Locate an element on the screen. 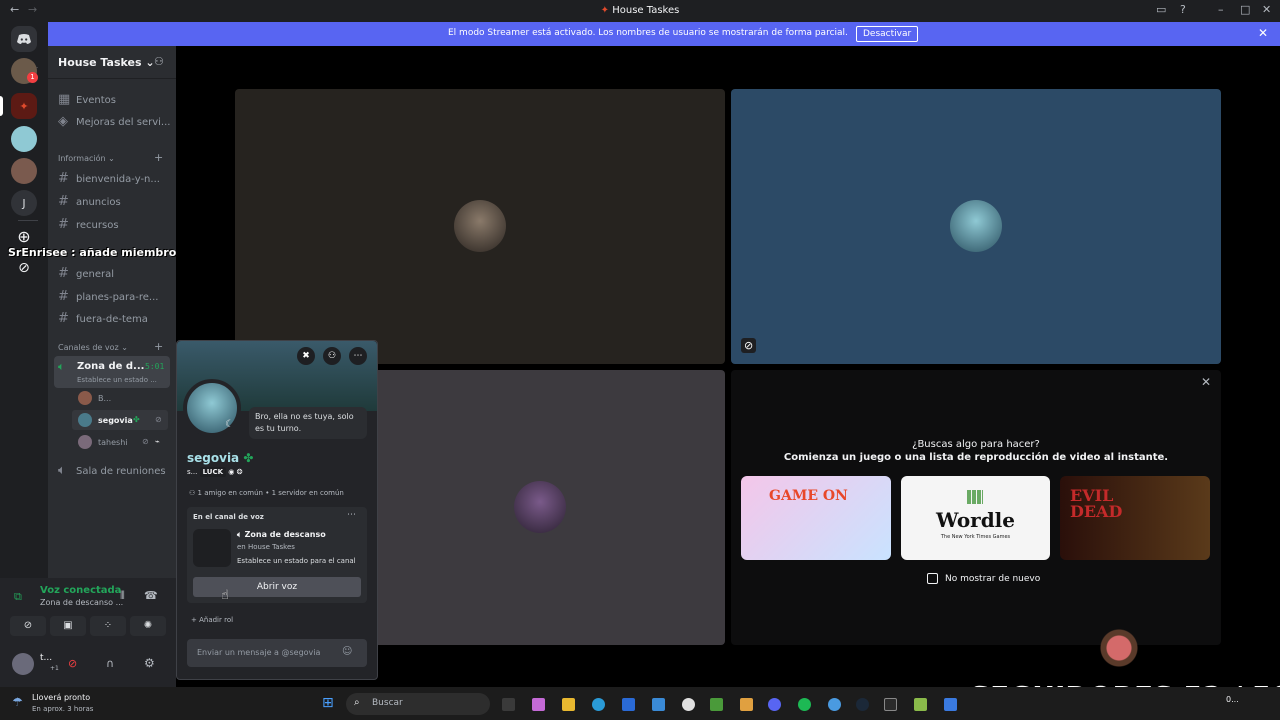 Image resolution: width=1280 pixels, height=720 pixels. chrome-icon is located at coordinates (834, 704).